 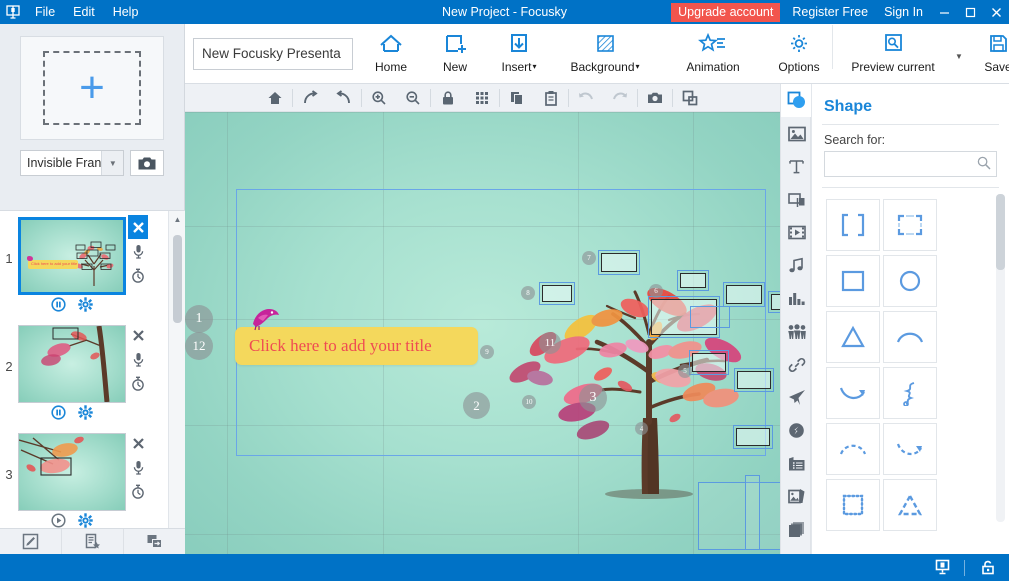 What do you see at coordinates (942, 567) in the screenshot?
I see `bottom-present-button` at bounding box center [942, 567].